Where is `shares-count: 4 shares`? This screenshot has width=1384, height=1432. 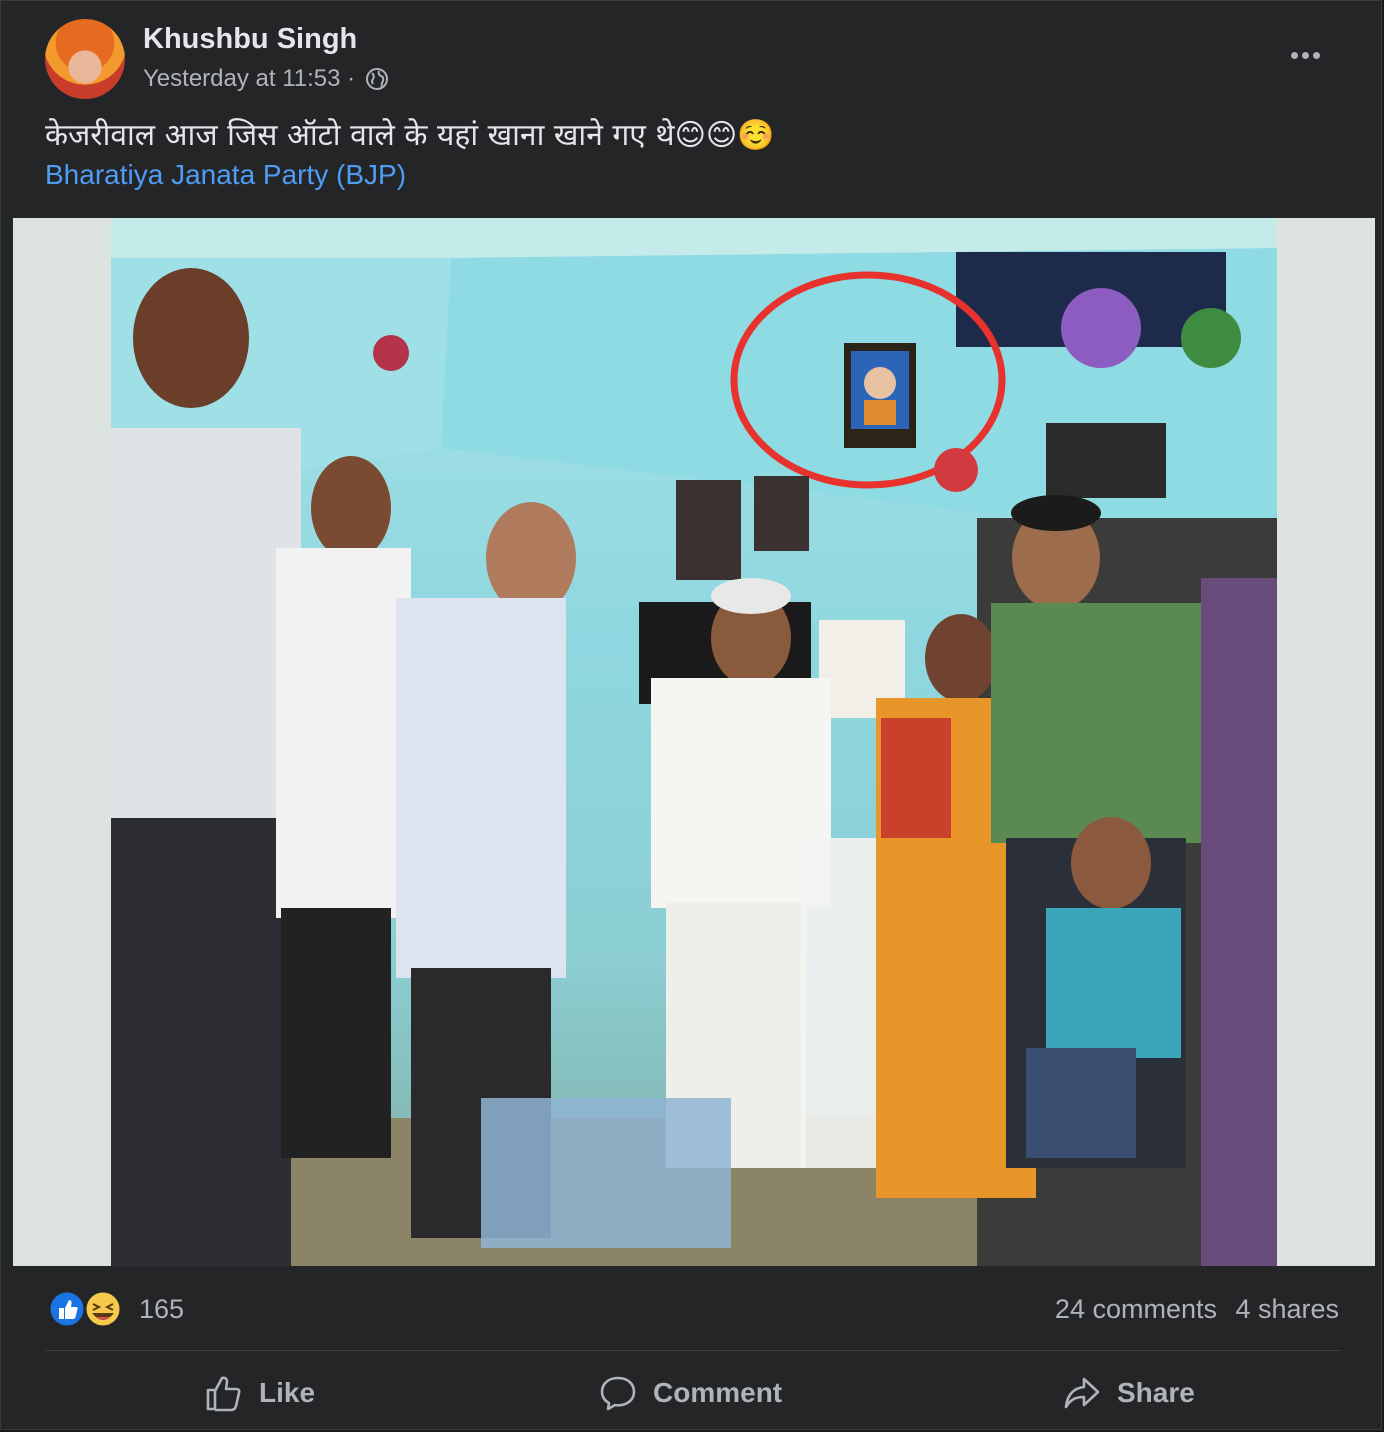 shares-count: 4 shares is located at coordinates (1287, 1309).